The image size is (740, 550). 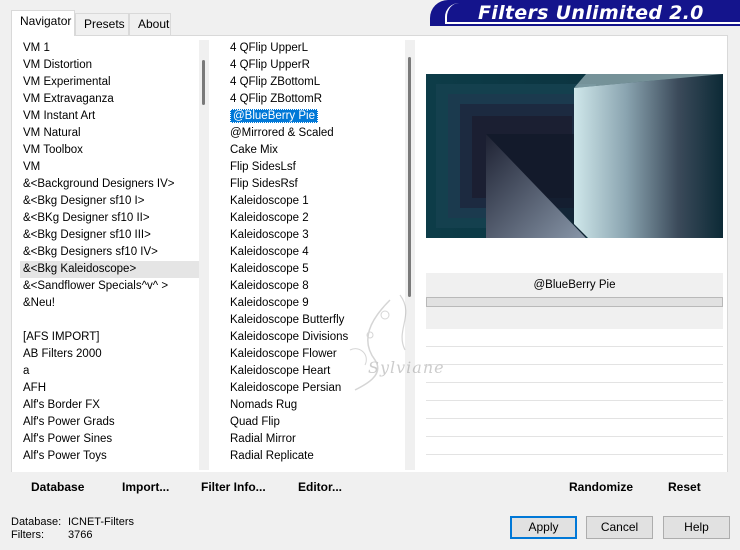 What do you see at coordinates (39, 303) in the screenshot?
I see `category-item-label: &Neu!` at bounding box center [39, 303].